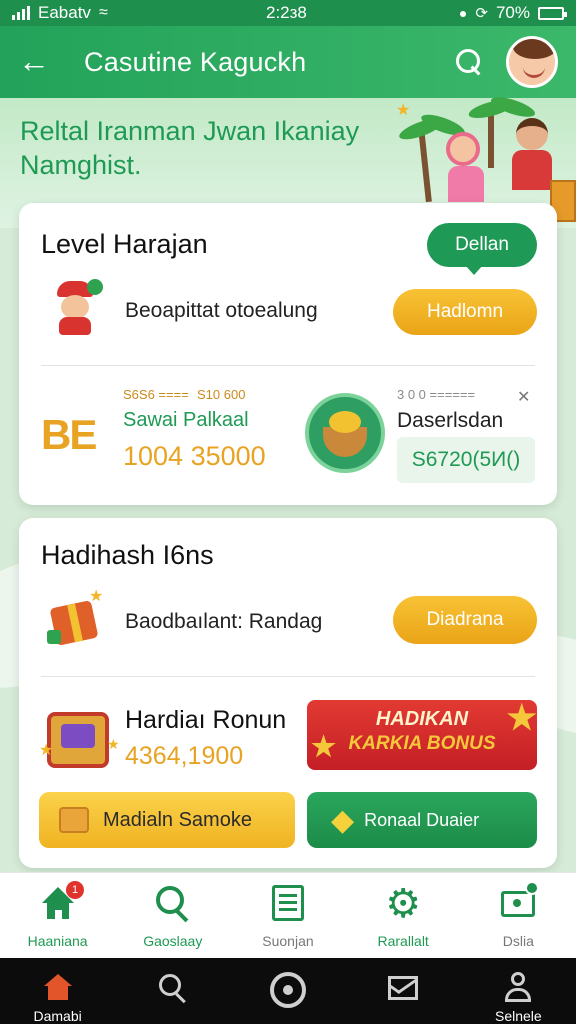  What do you see at coordinates (190, 148) in the screenshot?
I see `hero-text: Reltal Iranman Jwan Ikaniay Namghist.` at bounding box center [190, 148].